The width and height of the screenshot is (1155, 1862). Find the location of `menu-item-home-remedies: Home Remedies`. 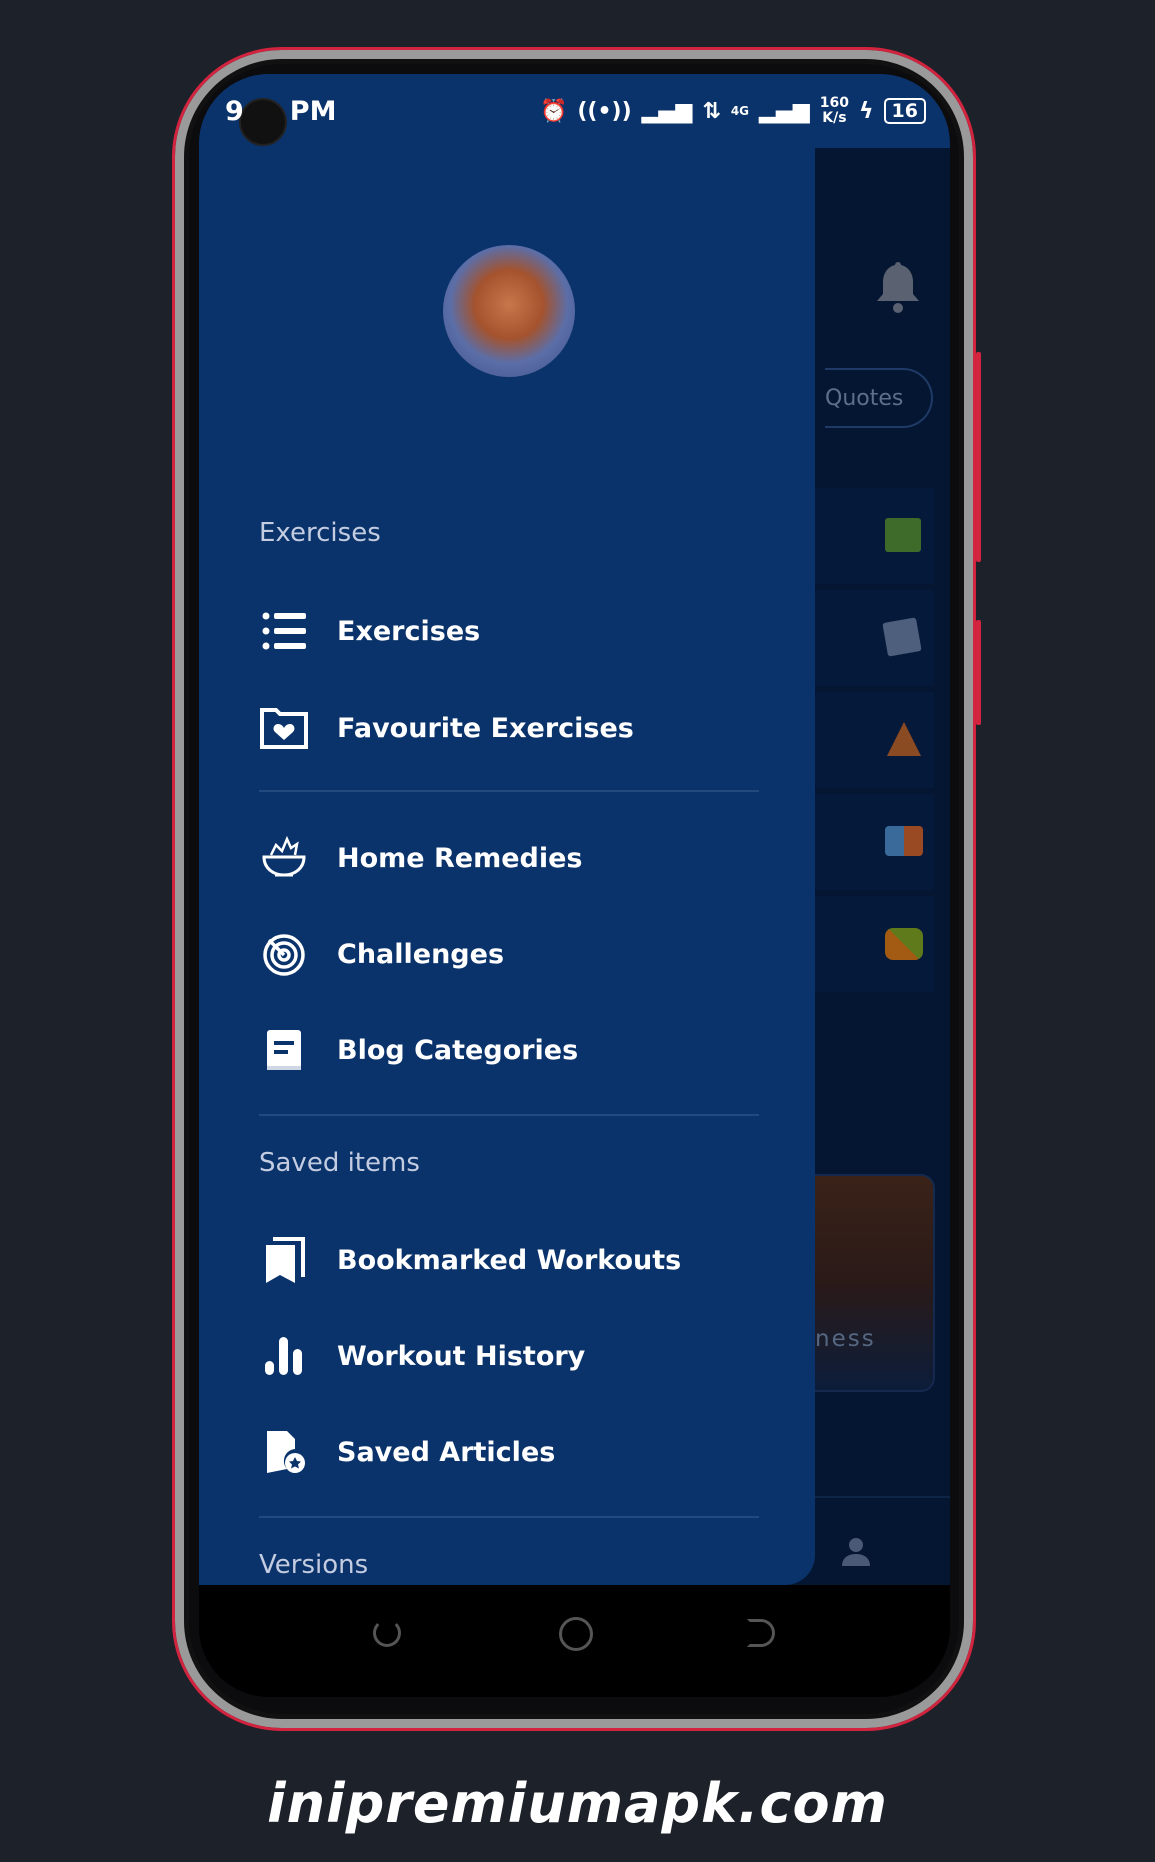

menu-item-home-remedies: Home Remedies is located at coordinates (421, 858).